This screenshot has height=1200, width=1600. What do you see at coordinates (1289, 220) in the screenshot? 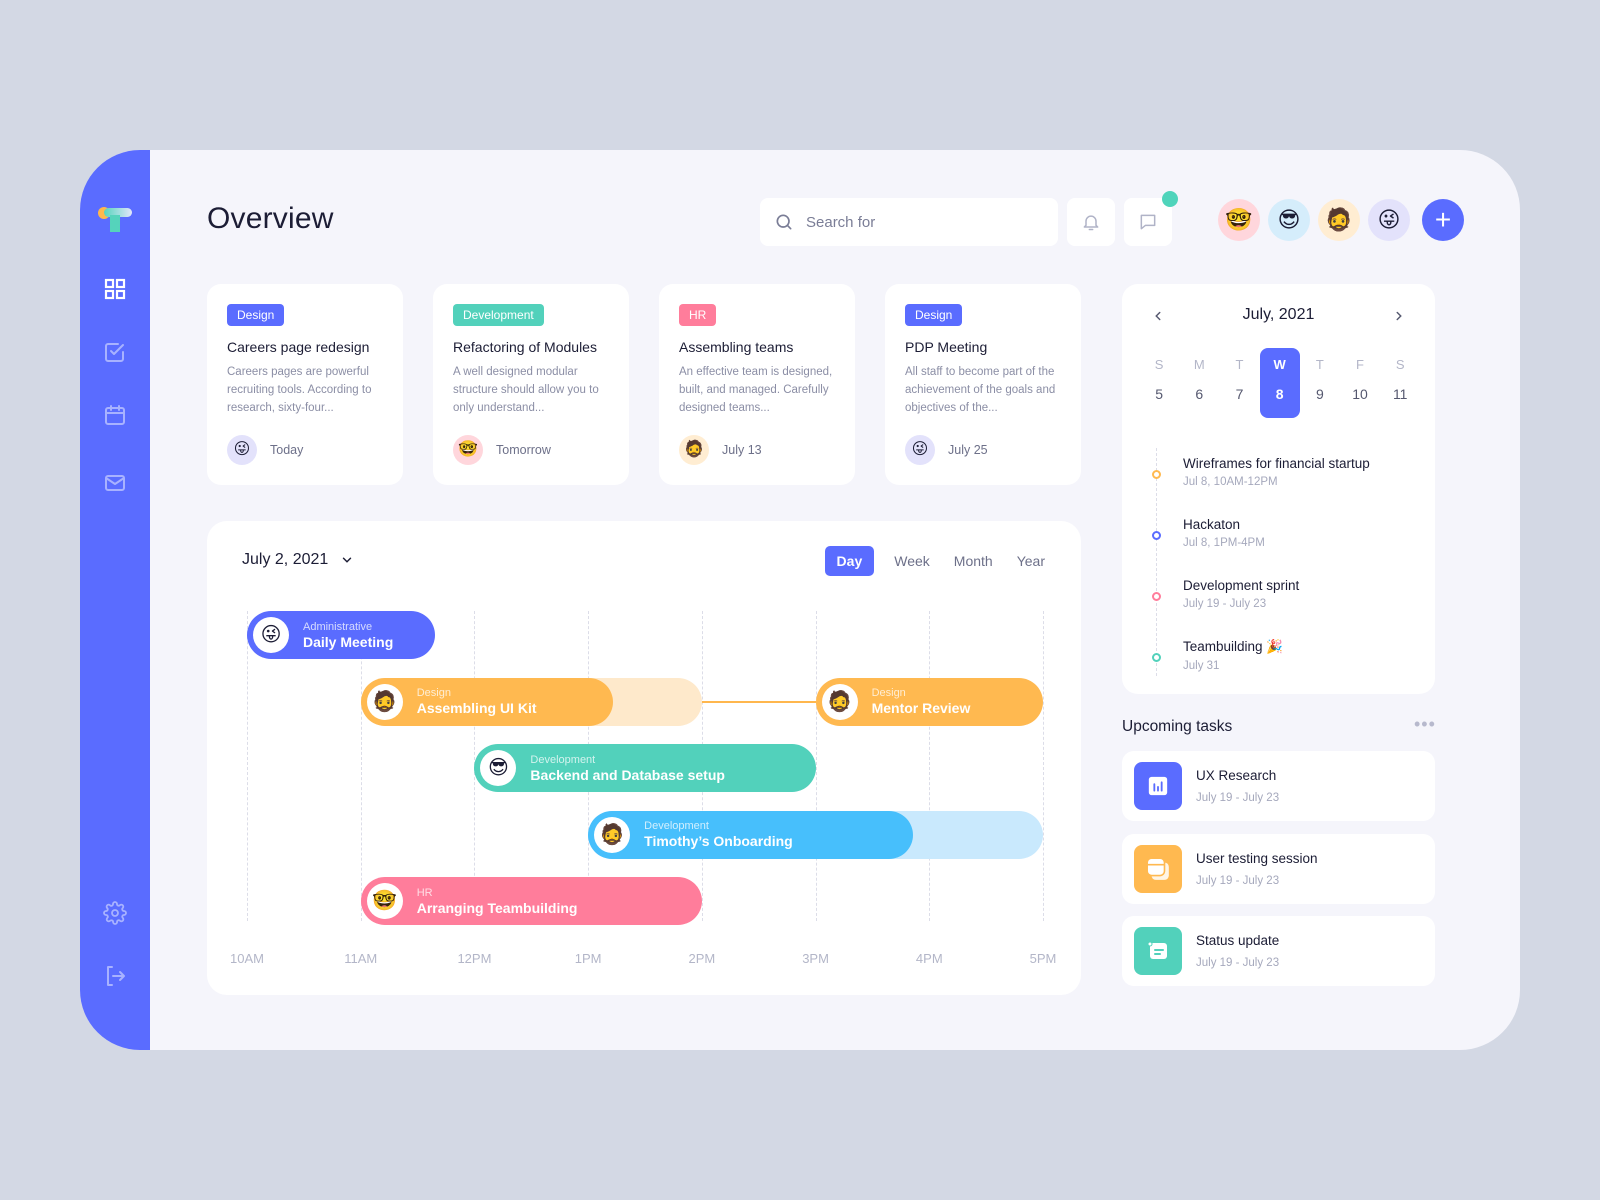
I see `team-avatar: 😎` at bounding box center [1289, 220].